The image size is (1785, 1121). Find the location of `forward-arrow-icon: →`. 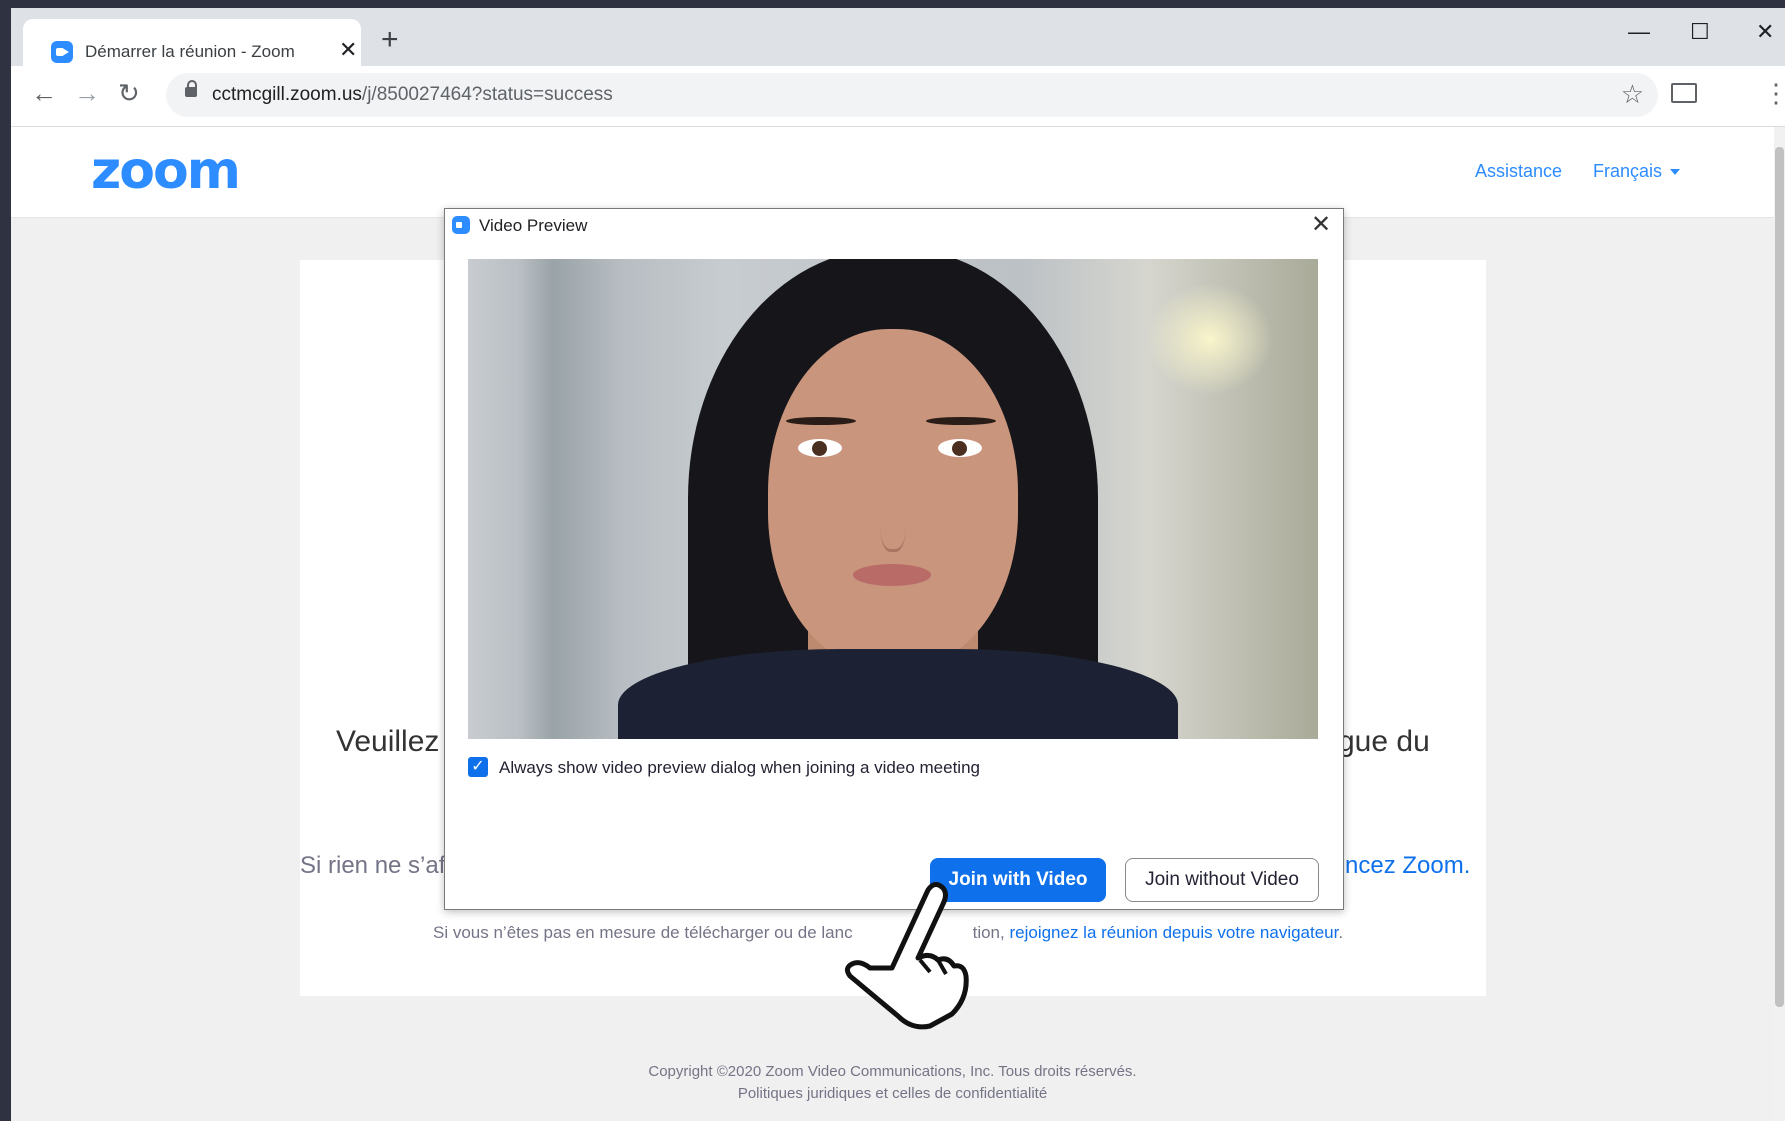

forward-arrow-icon: → is located at coordinates (87, 93).